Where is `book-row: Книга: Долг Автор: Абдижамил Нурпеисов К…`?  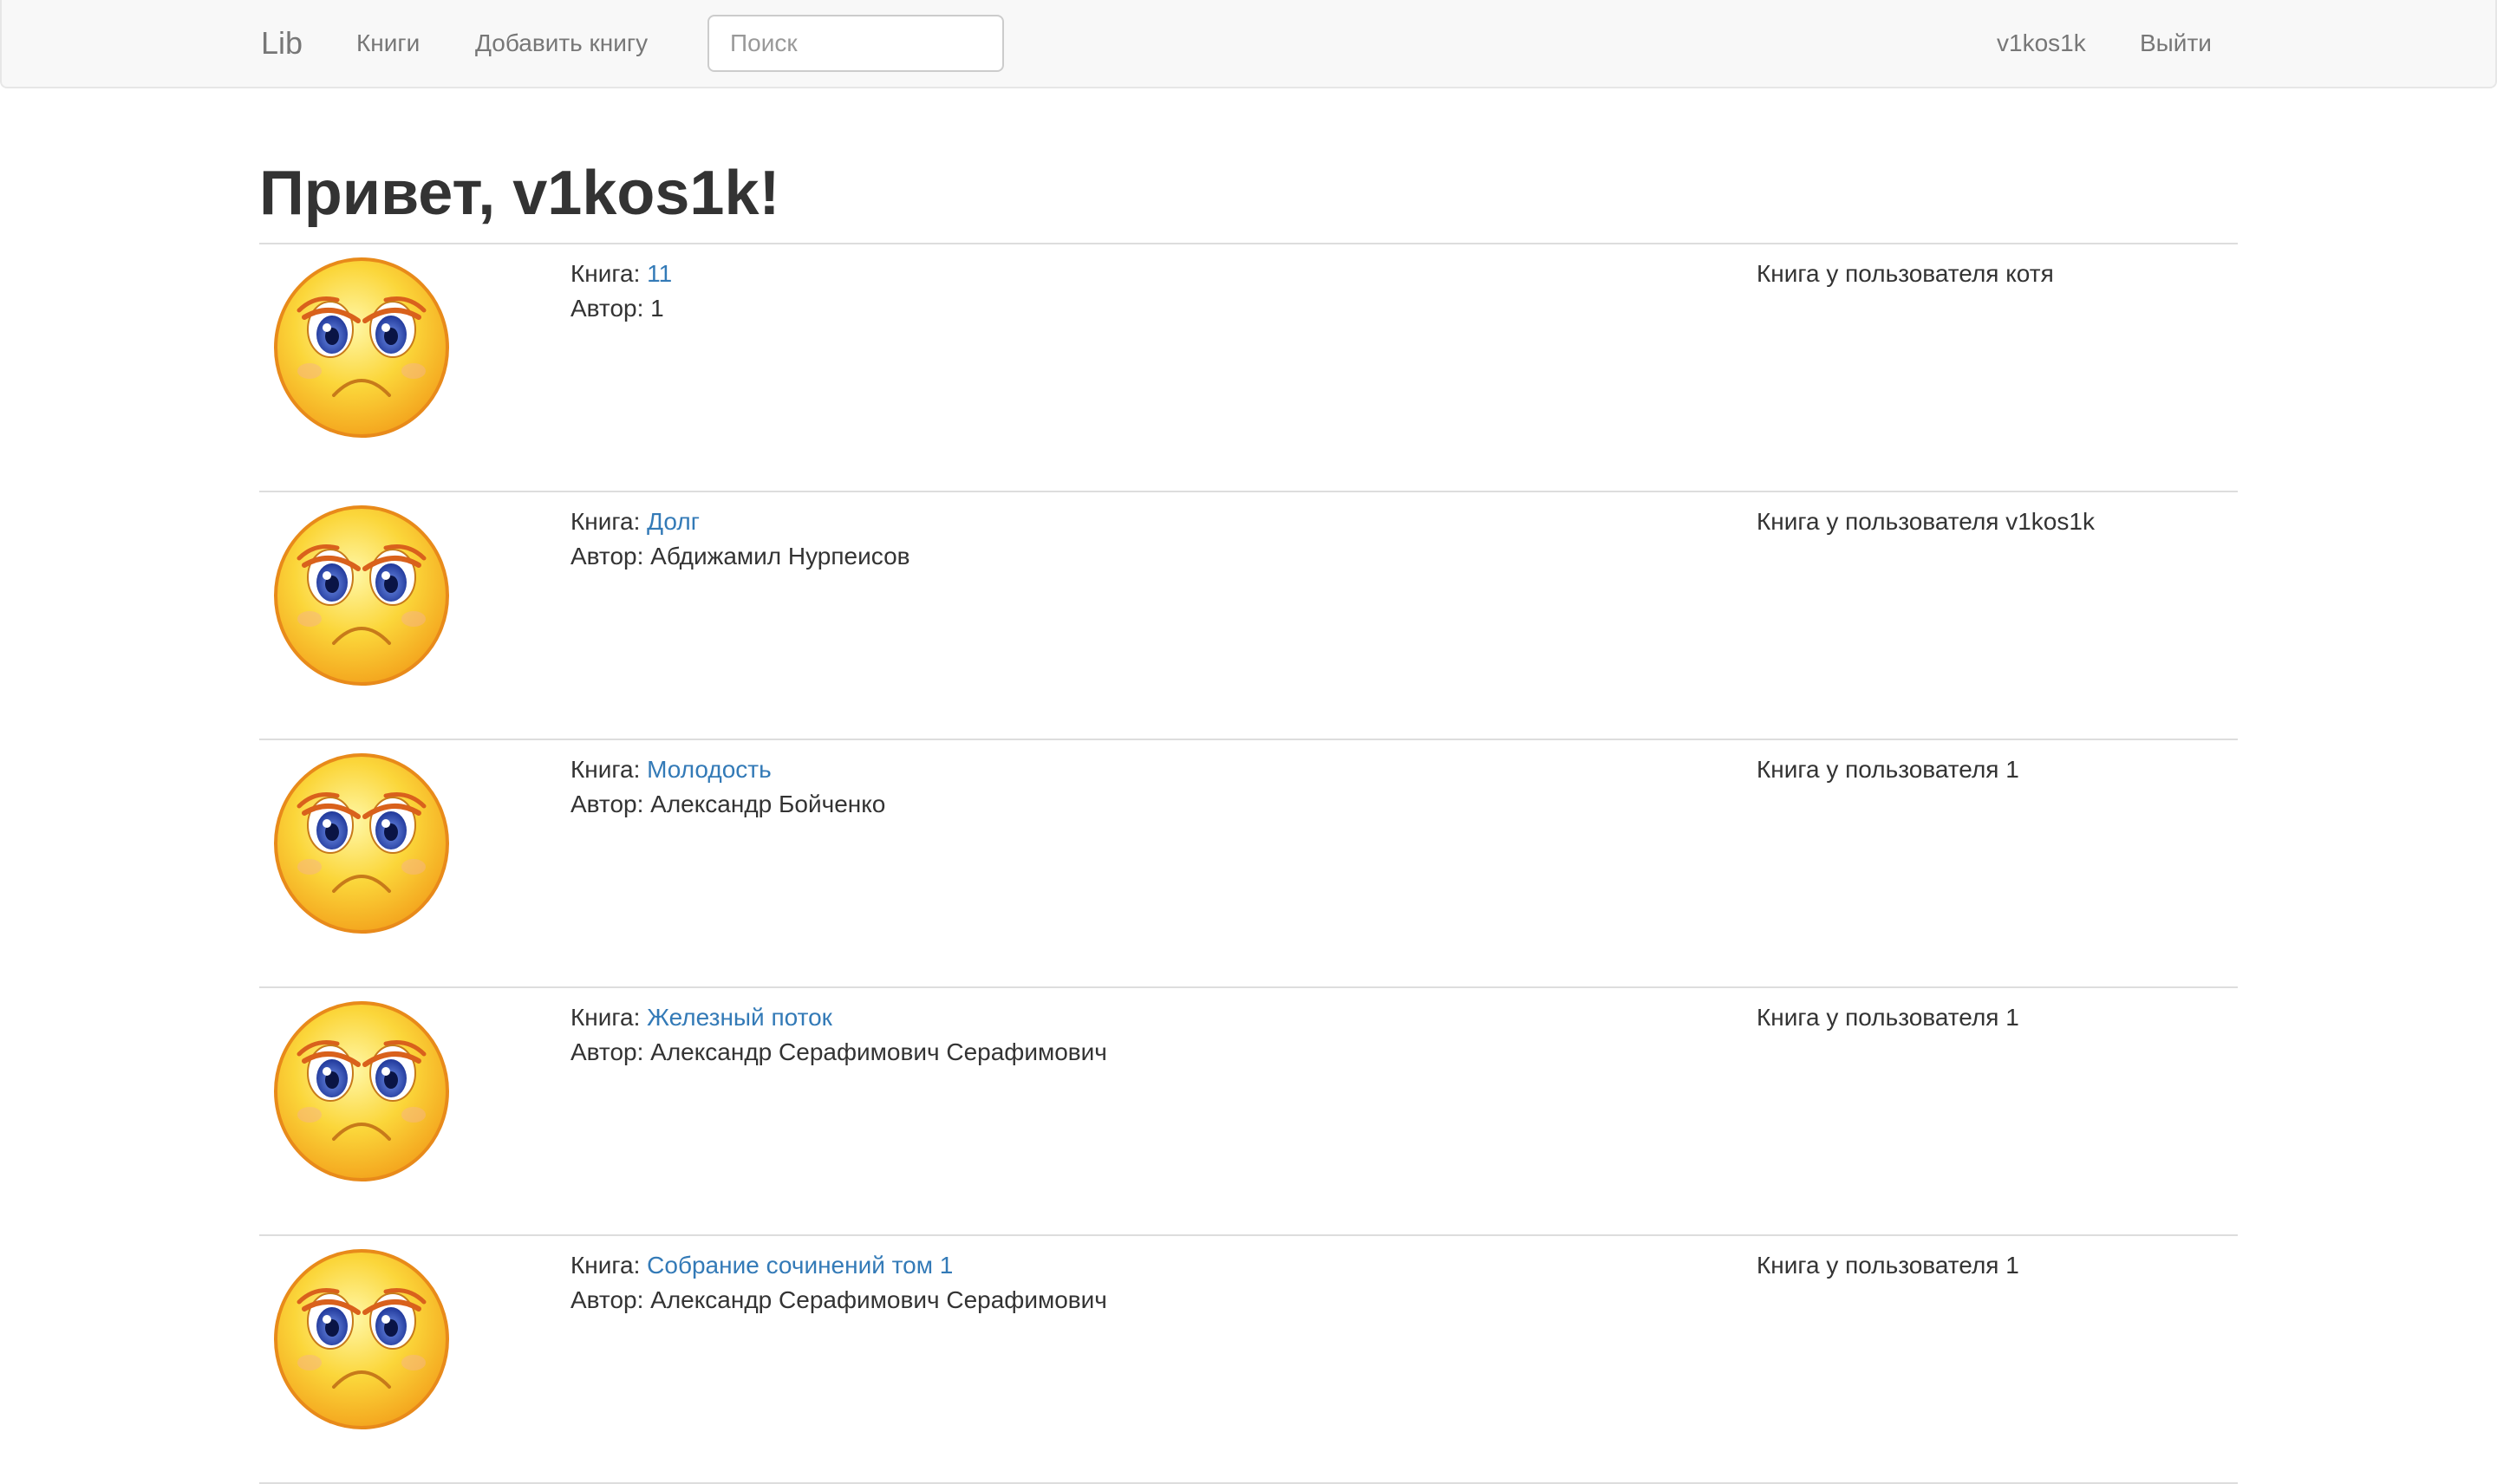 book-row: Книга: Долг Автор: Абдижамил Нурпеисов К… is located at coordinates (1248, 616).